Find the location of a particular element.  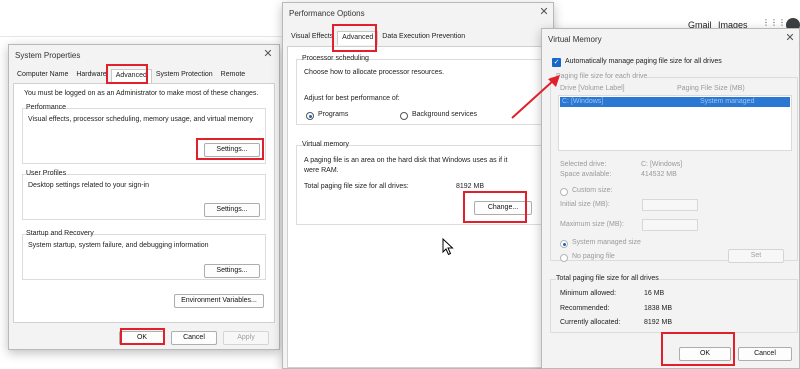

column-size: Paging File Size (MB) is located at coordinates (711, 88).